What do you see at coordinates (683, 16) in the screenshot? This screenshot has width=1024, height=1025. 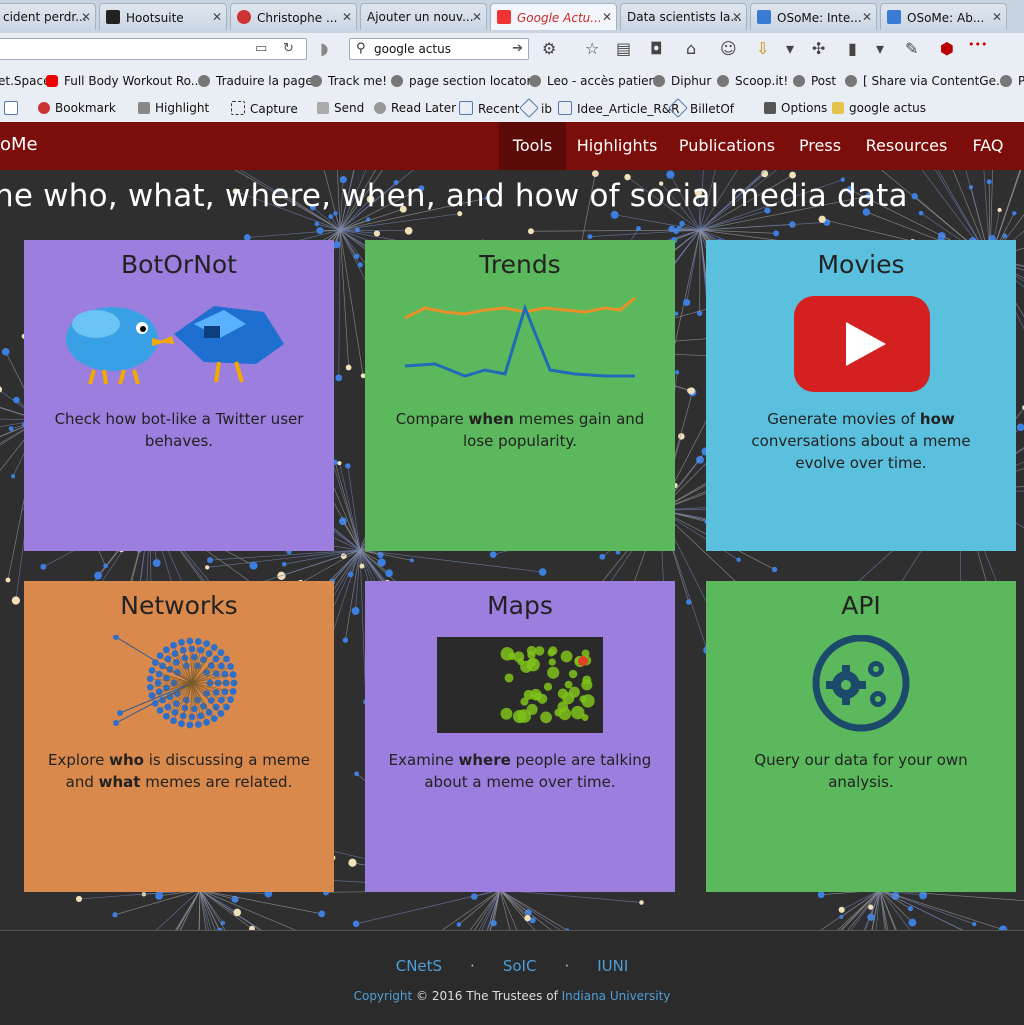 I see `browser-tab: Data scientists la...✕` at bounding box center [683, 16].